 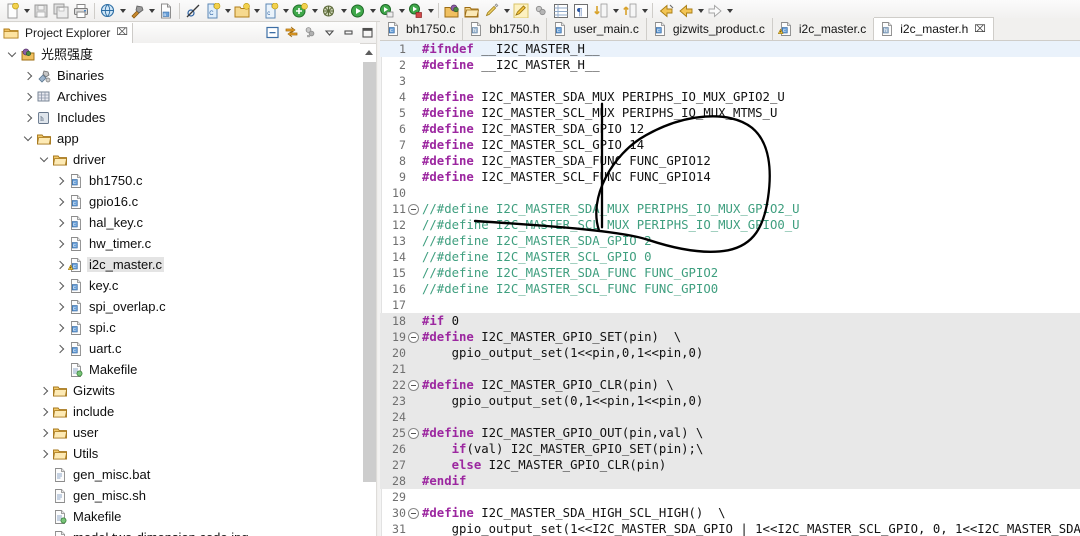 I want to click on tree-item-bh1750-c: c bh1750.c, so click(x=180, y=180).